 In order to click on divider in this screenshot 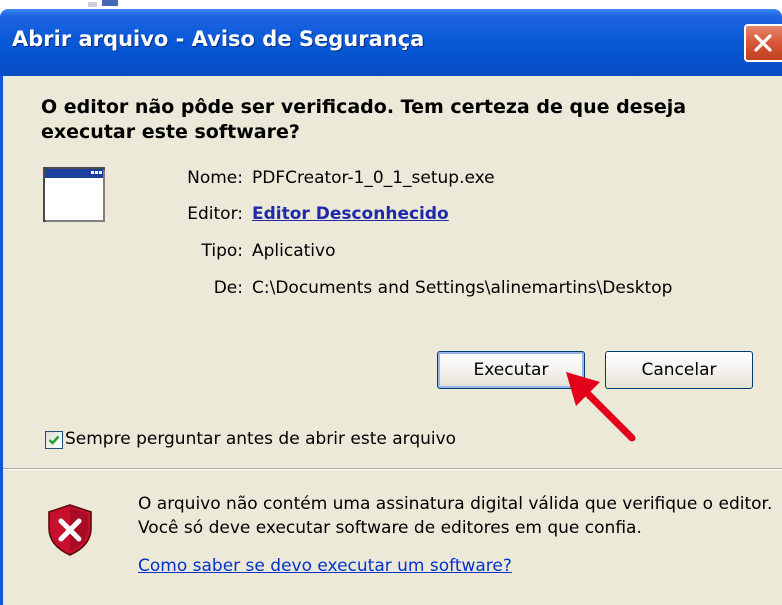, I will do `click(392, 469)`.